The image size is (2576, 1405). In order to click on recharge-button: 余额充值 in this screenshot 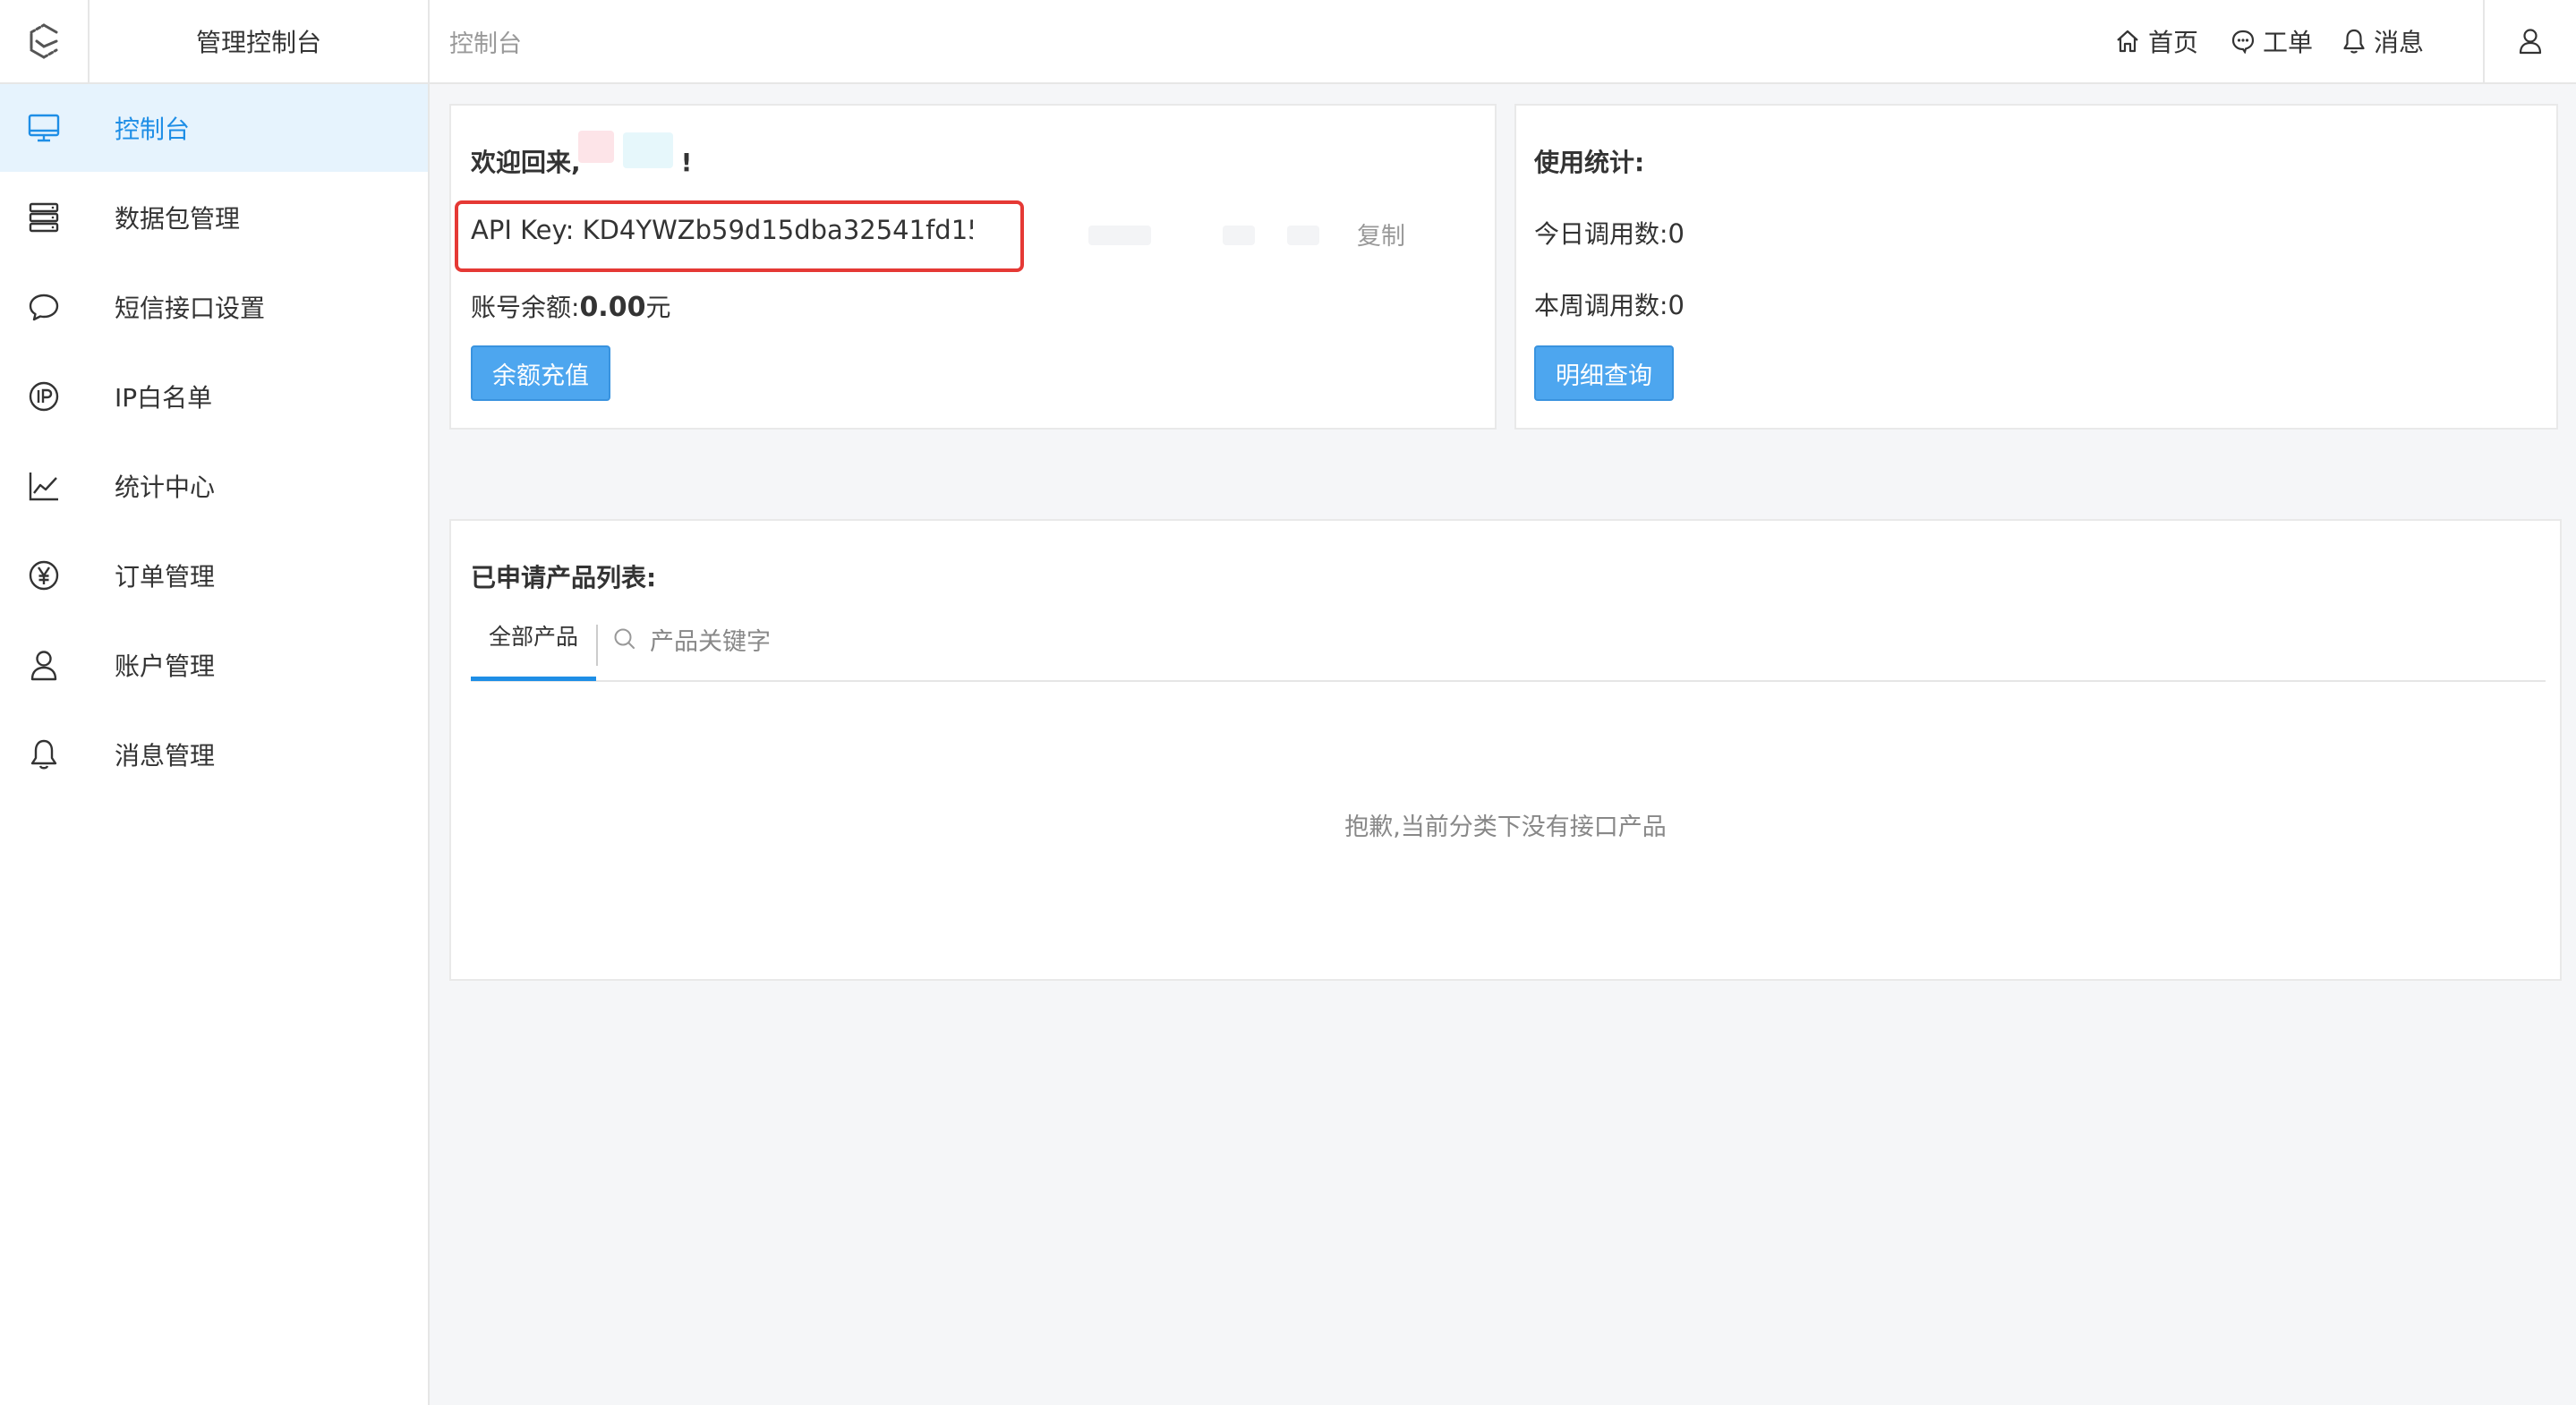, I will do `click(540, 373)`.